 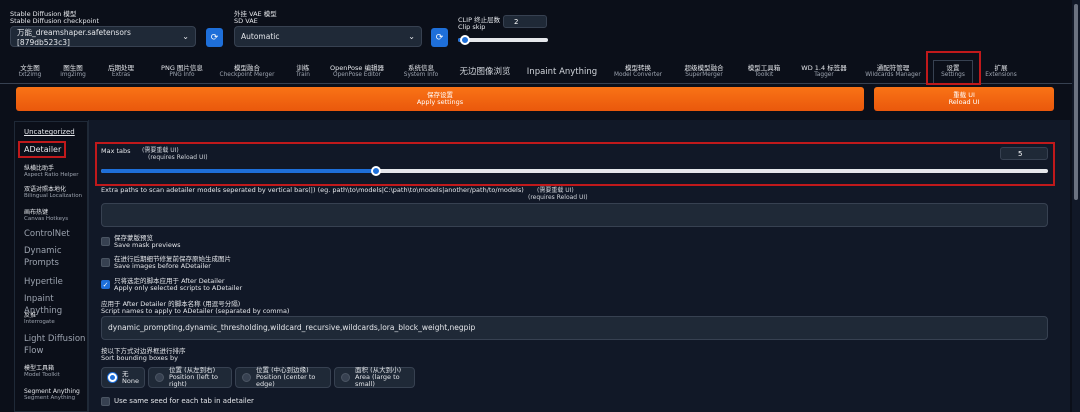 What do you see at coordinates (54, 345) in the screenshot?
I see `sidebar-item-light-diffusion-flow: Light Diffusion Flow` at bounding box center [54, 345].